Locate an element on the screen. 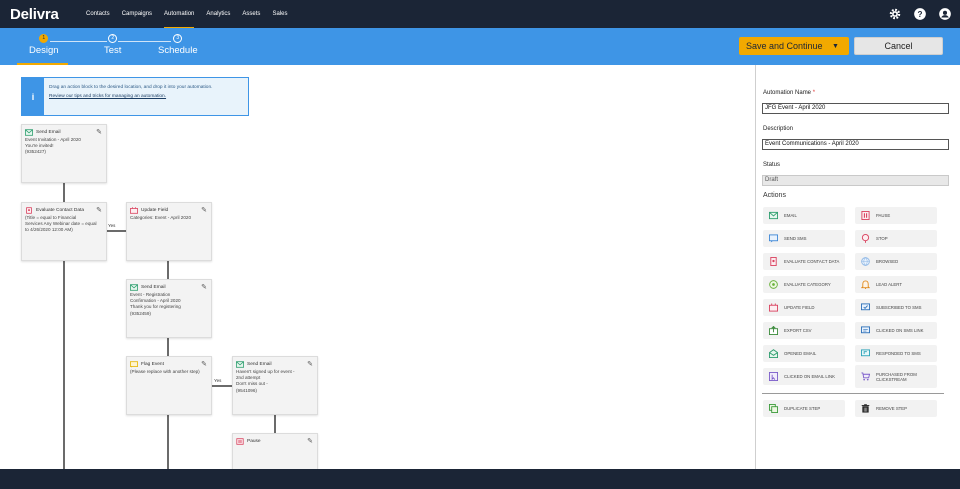 The image size is (960, 489). status-field: Draft is located at coordinates (855, 180).